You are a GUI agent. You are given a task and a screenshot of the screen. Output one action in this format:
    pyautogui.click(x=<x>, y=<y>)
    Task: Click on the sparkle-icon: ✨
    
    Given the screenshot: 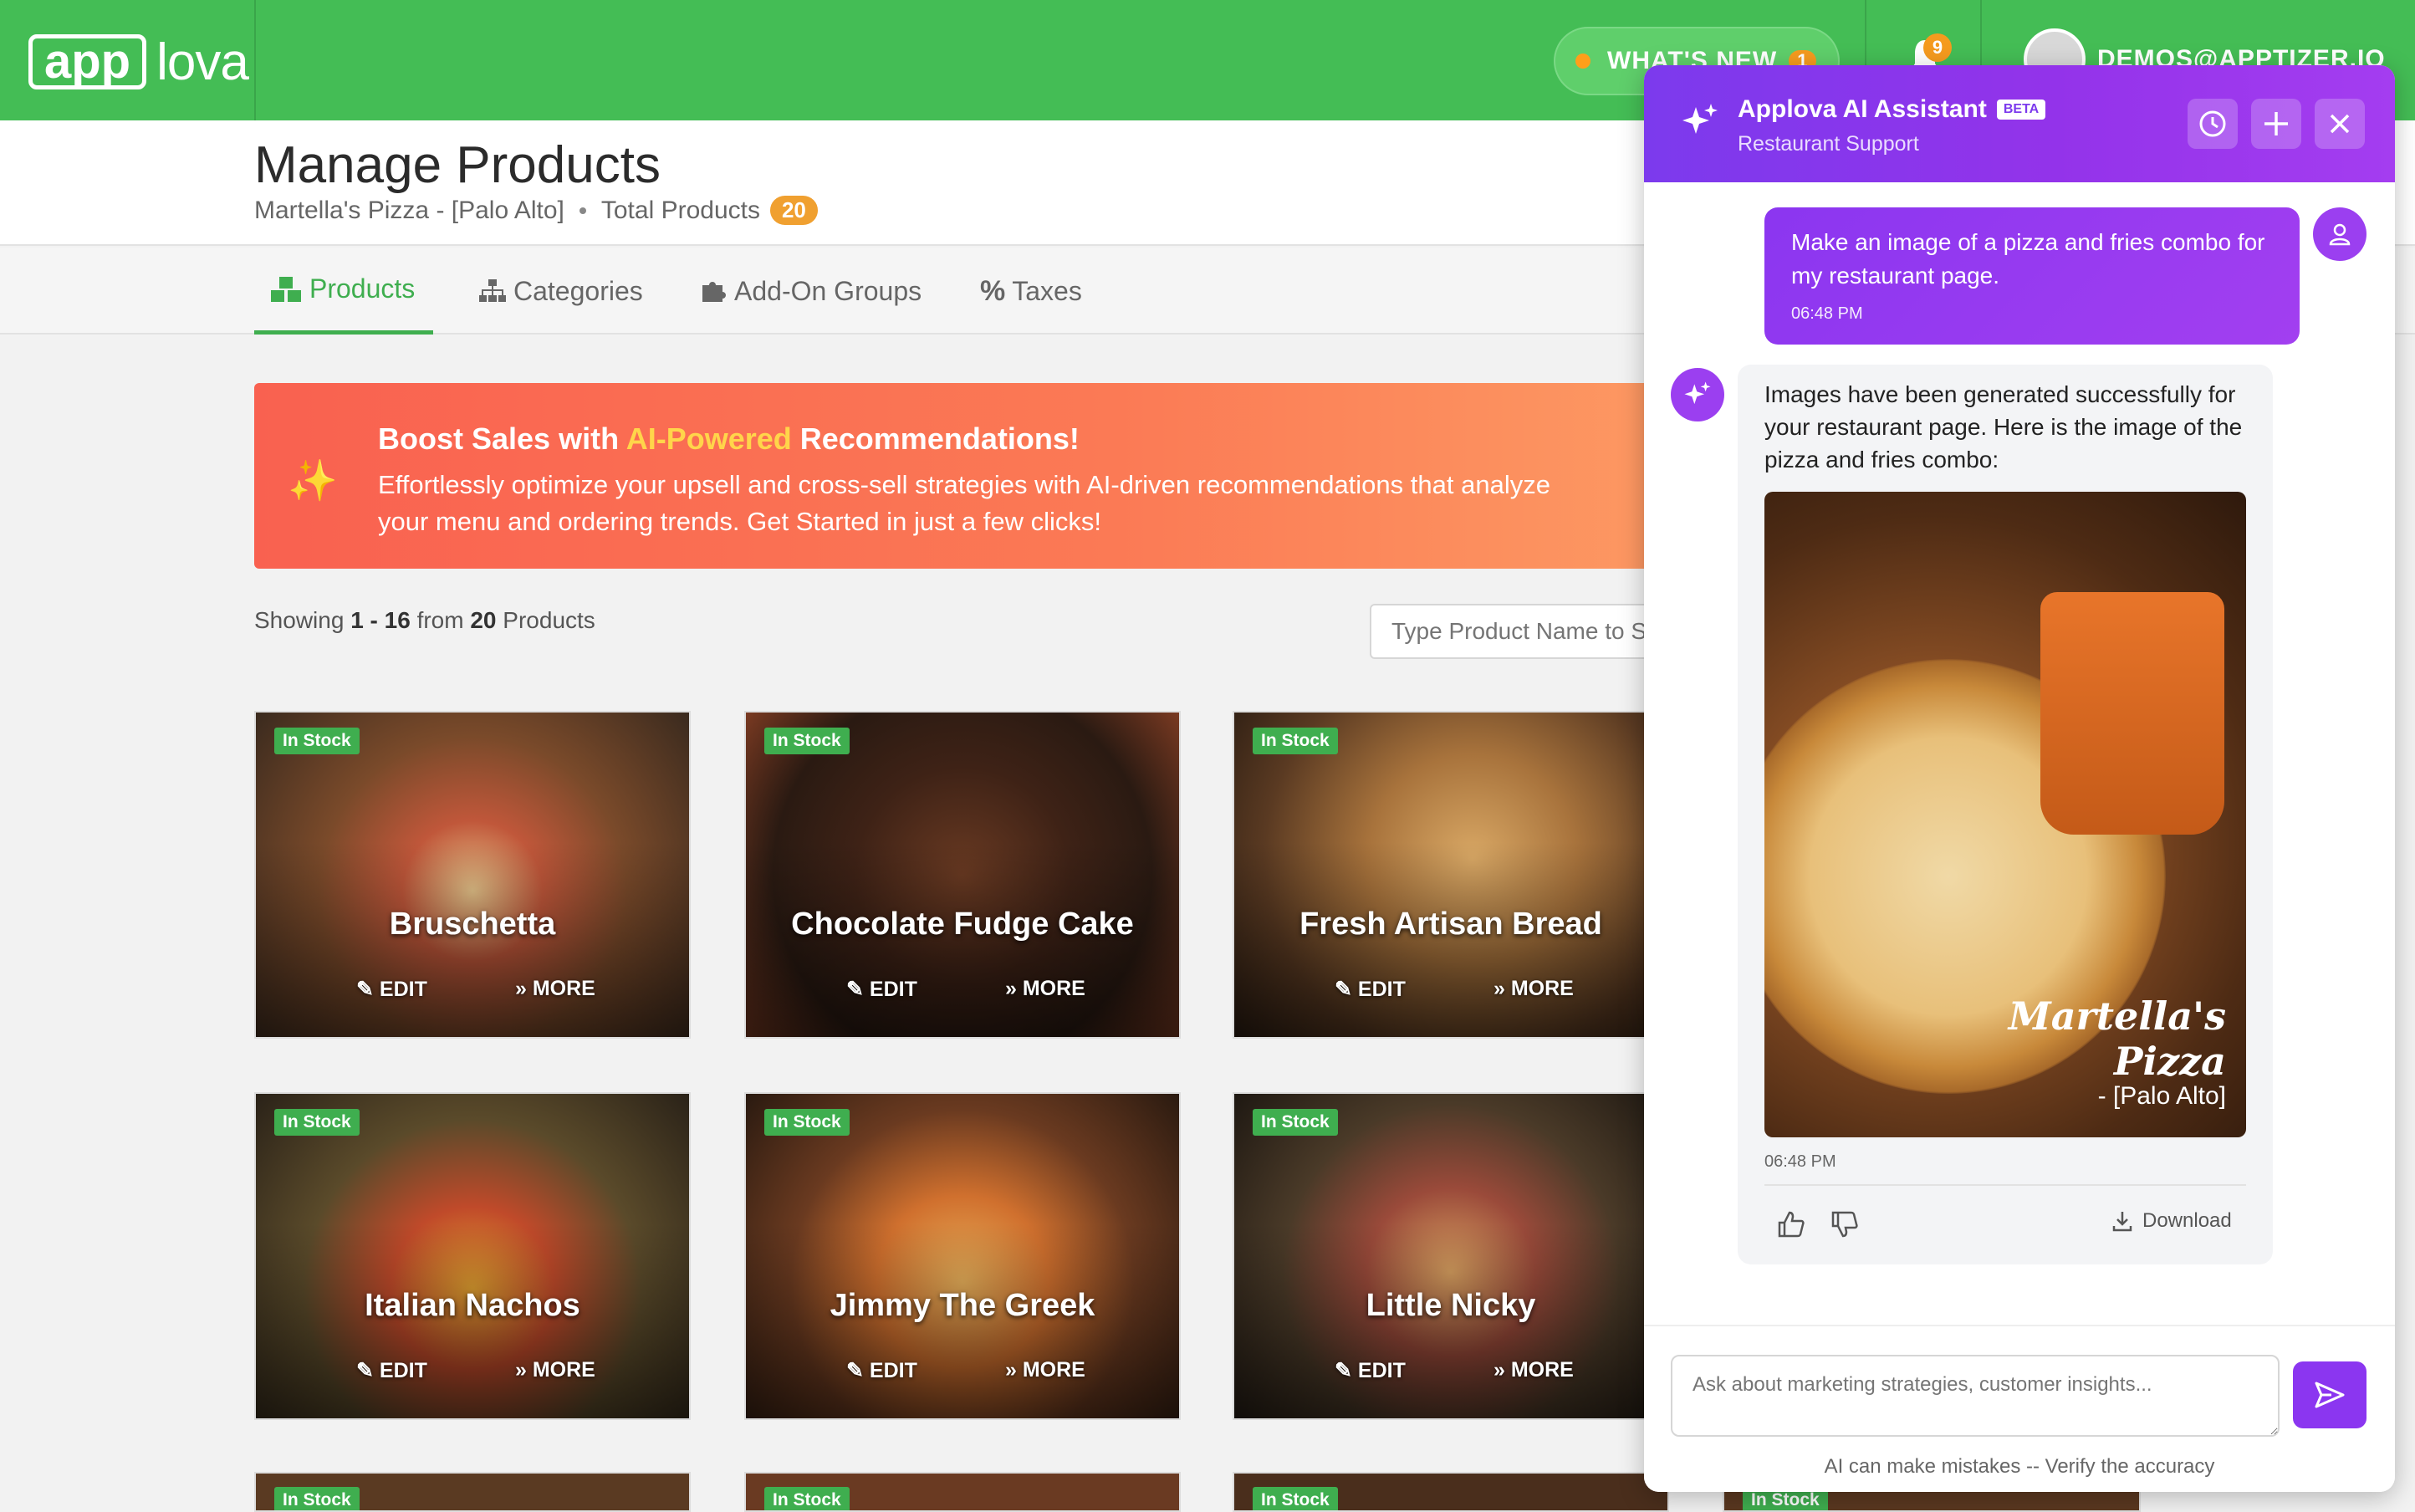 What is the action you would take?
    pyautogui.click(x=313, y=481)
    